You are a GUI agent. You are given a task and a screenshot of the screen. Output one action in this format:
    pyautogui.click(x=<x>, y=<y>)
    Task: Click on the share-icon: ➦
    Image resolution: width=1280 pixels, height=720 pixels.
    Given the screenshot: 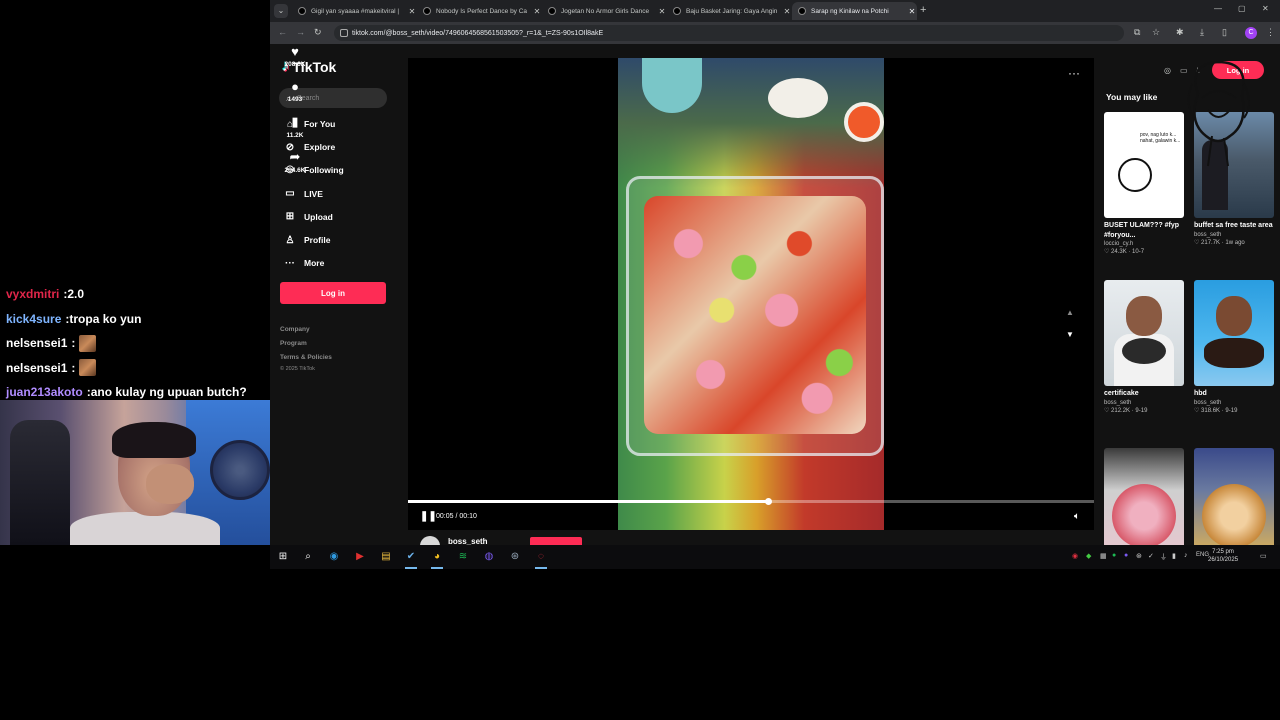 What is the action you would take?
    pyautogui.click(x=295, y=157)
    